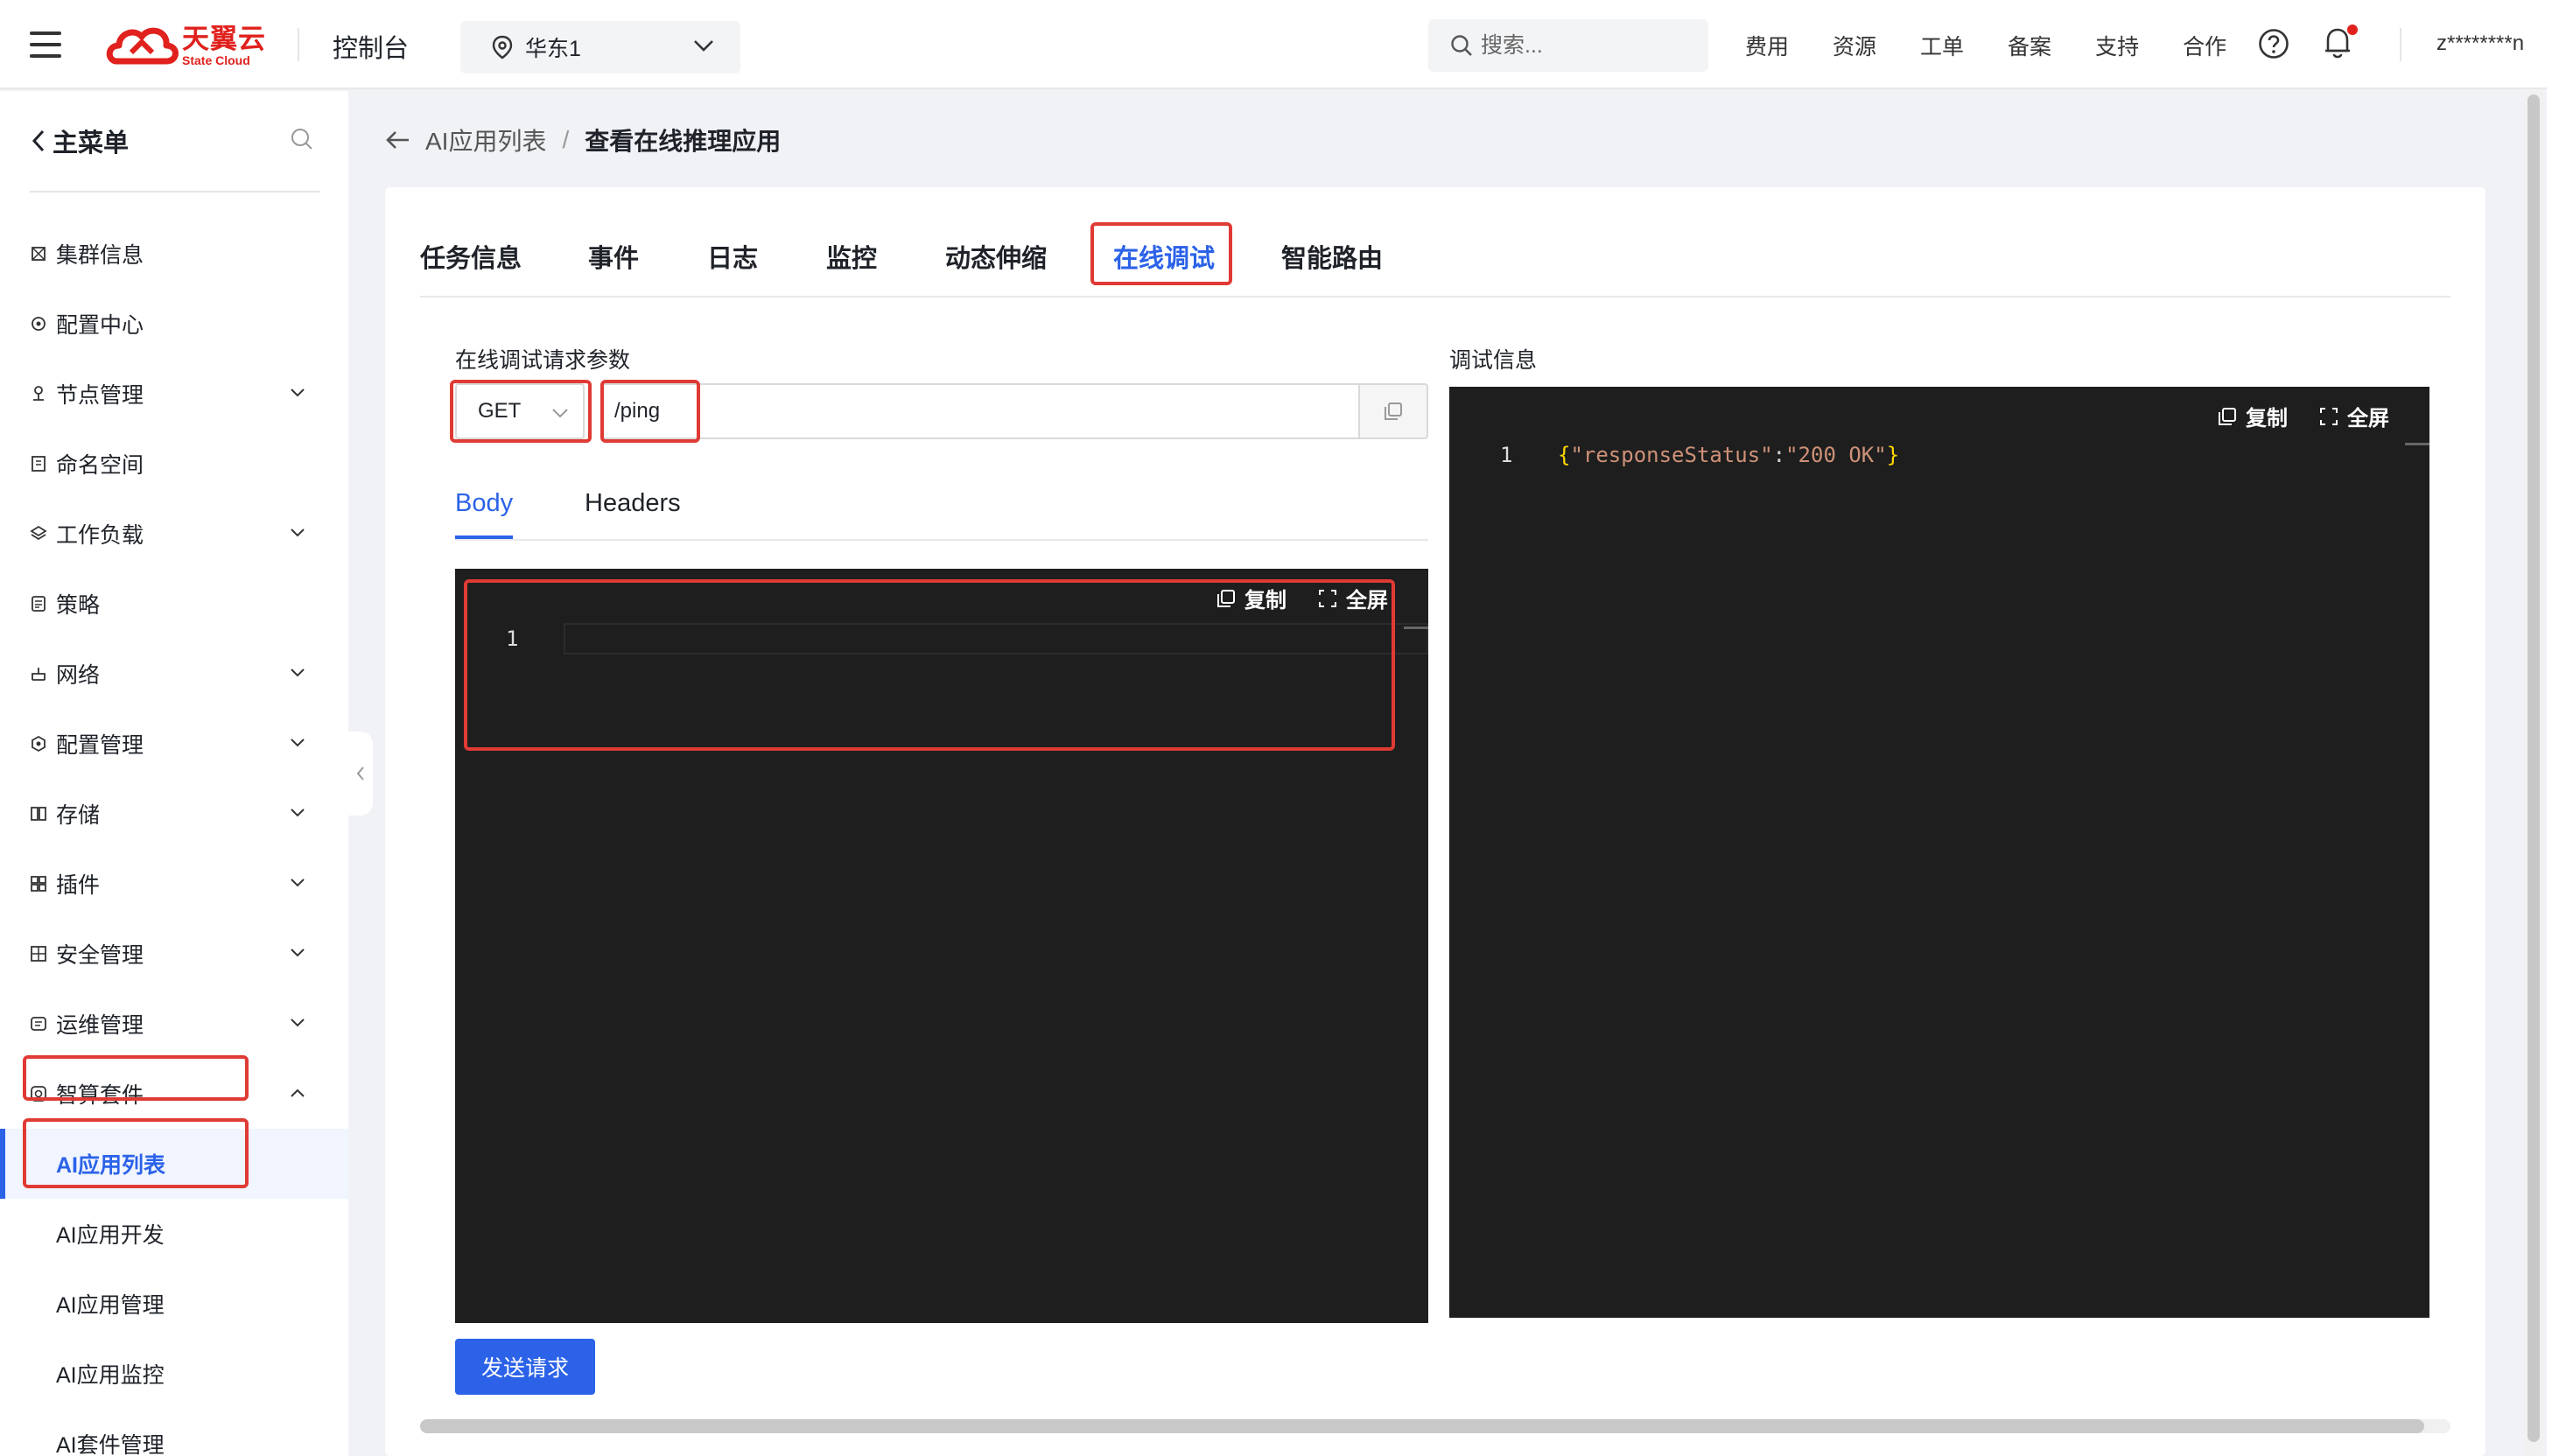 This screenshot has height=1456, width=2573. I want to click on security-icon, so click(38, 954).